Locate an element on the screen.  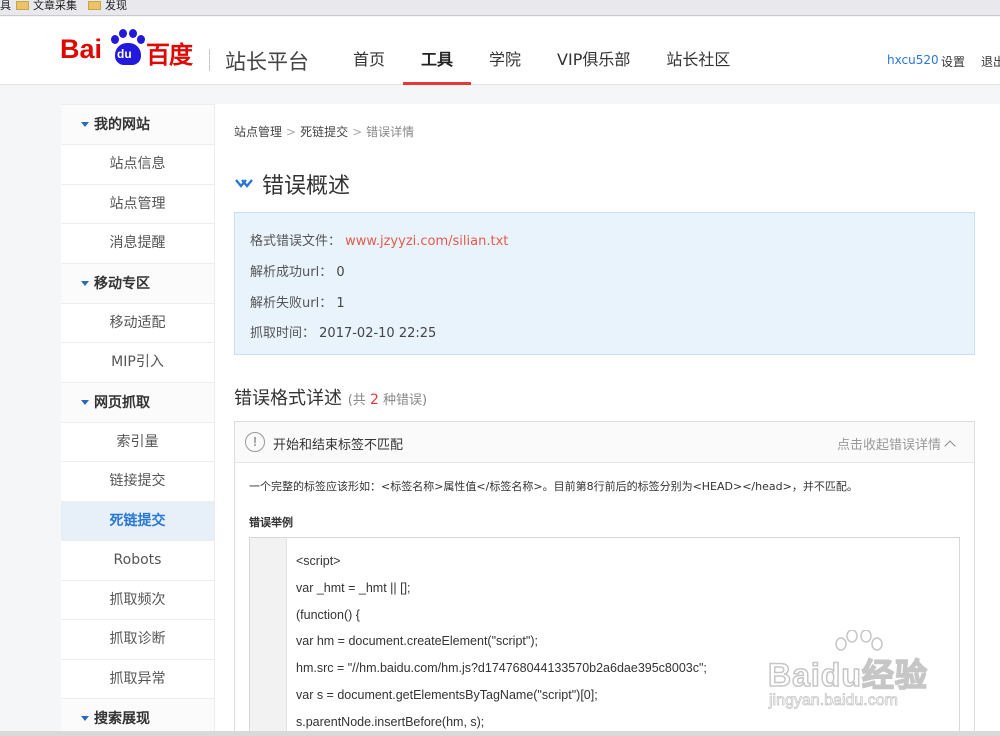
nav-home: 首页 is located at coordinates (369, 51).